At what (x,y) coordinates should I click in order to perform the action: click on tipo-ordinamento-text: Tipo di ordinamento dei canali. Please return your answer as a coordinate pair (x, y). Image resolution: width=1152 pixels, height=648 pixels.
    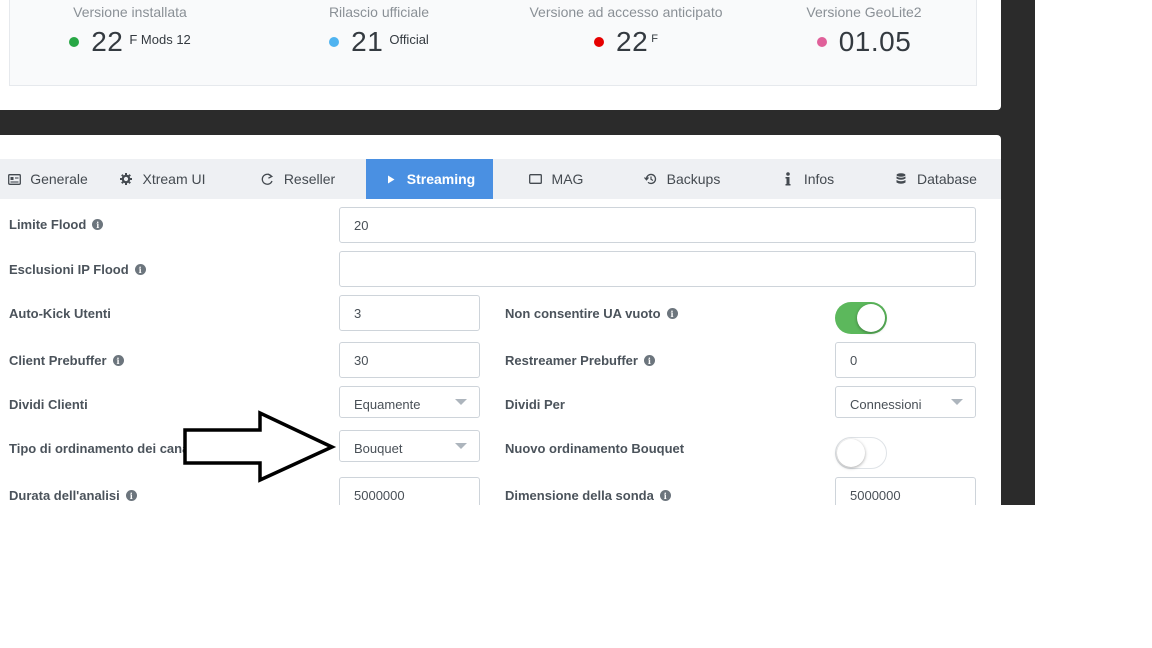
    Looking at the image, I should click on (97, 448).